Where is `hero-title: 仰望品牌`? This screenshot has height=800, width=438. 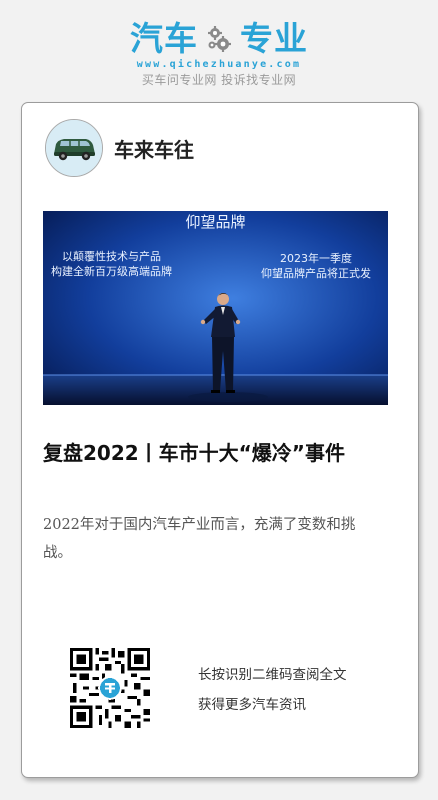
hero-title: 仰望品牌 is located at coordinates (215, 222).